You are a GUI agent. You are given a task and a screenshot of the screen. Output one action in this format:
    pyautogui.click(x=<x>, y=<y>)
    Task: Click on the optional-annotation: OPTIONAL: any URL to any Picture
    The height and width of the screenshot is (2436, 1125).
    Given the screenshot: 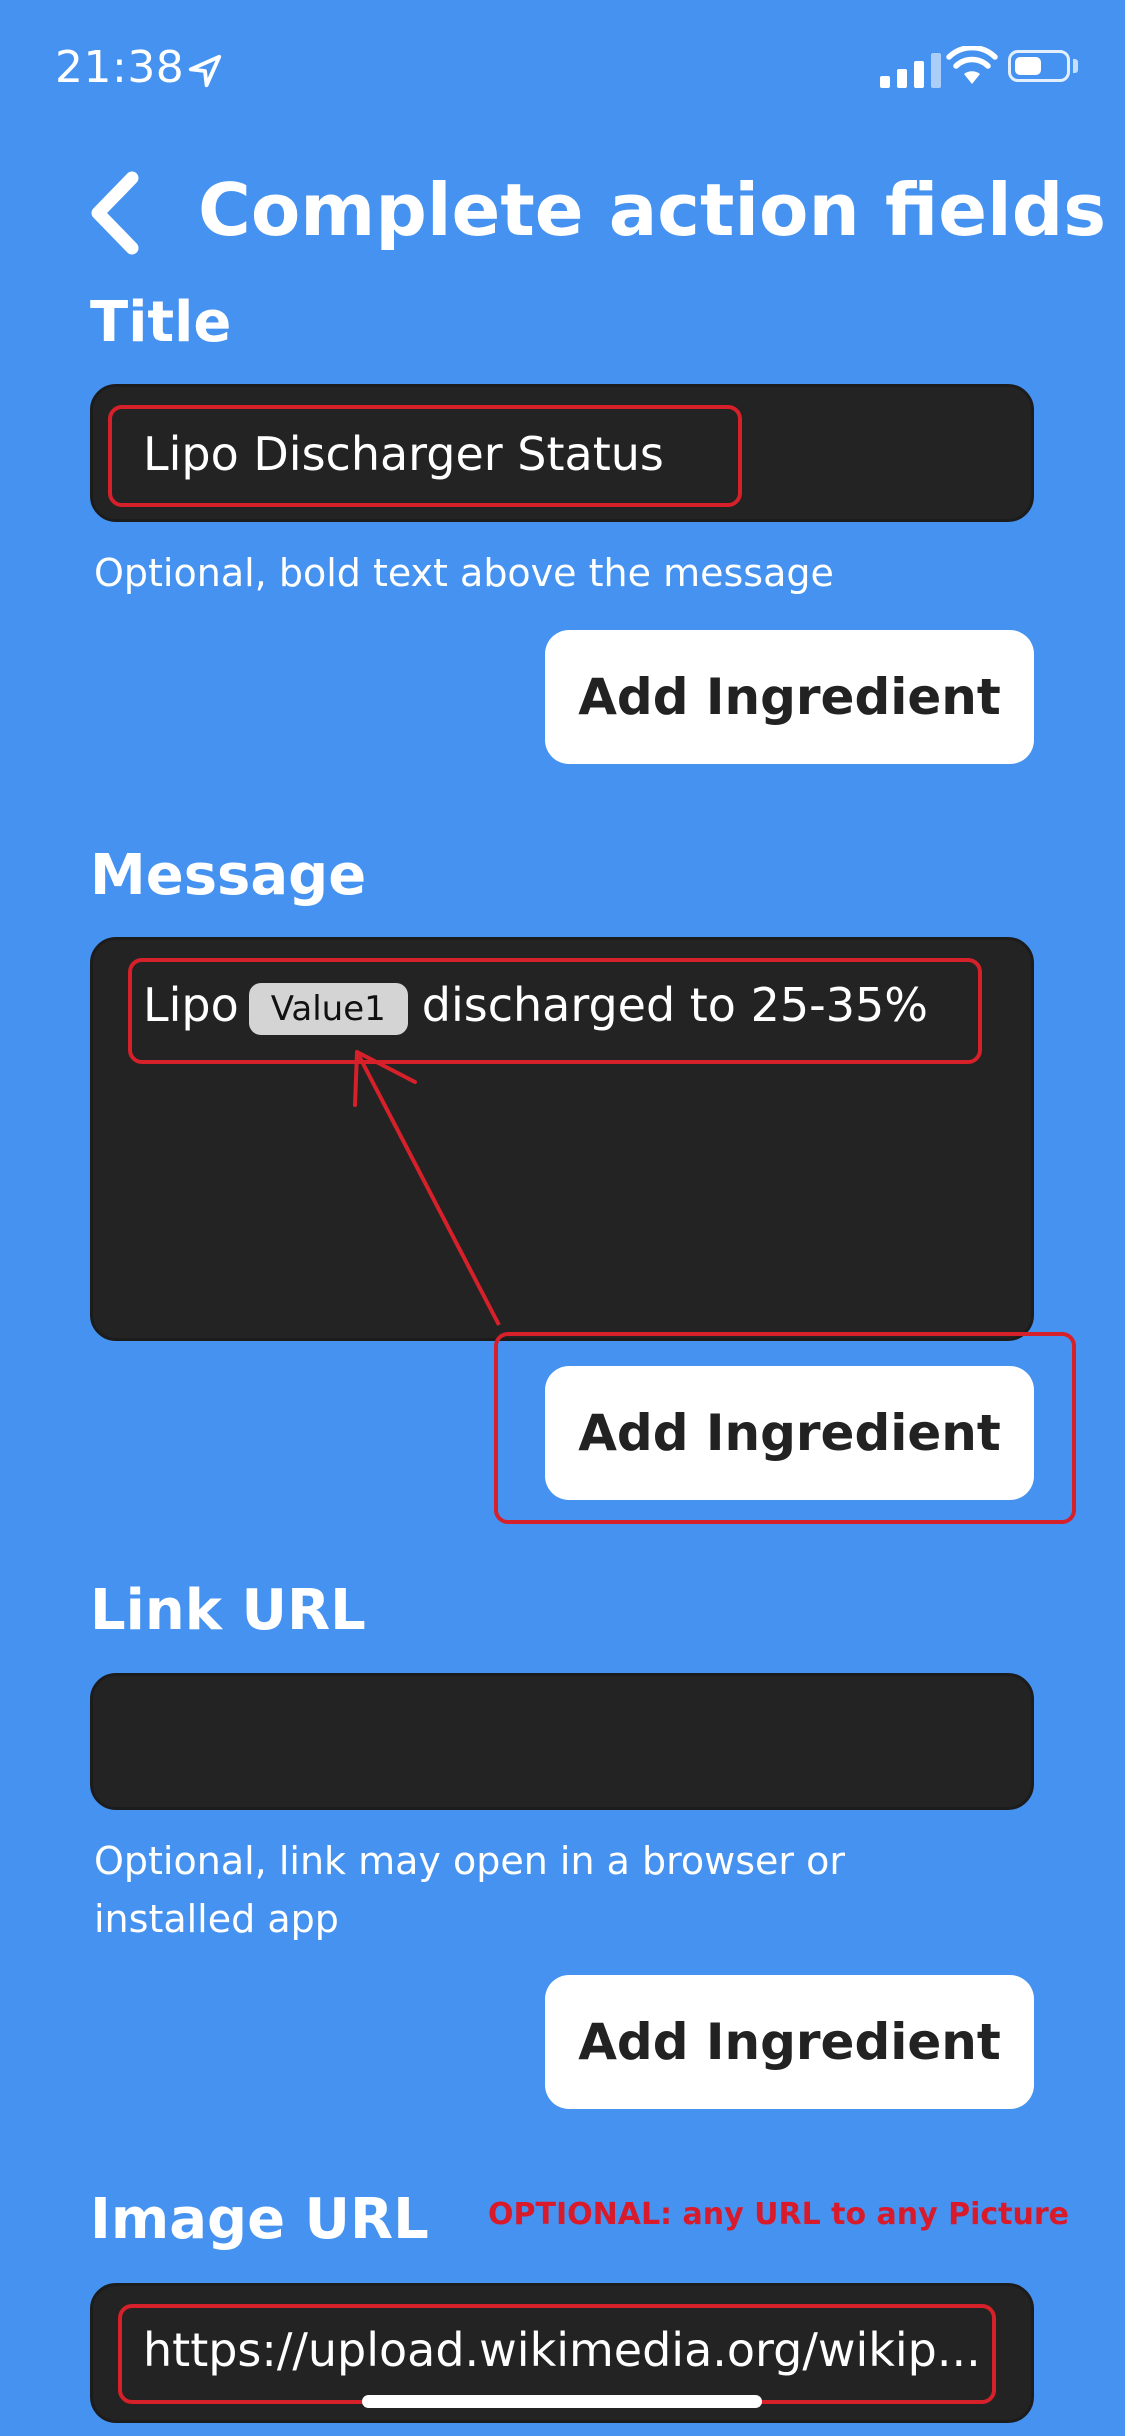 What is the action you would take?
    pyautogui.click(x=779, y=2214)
    